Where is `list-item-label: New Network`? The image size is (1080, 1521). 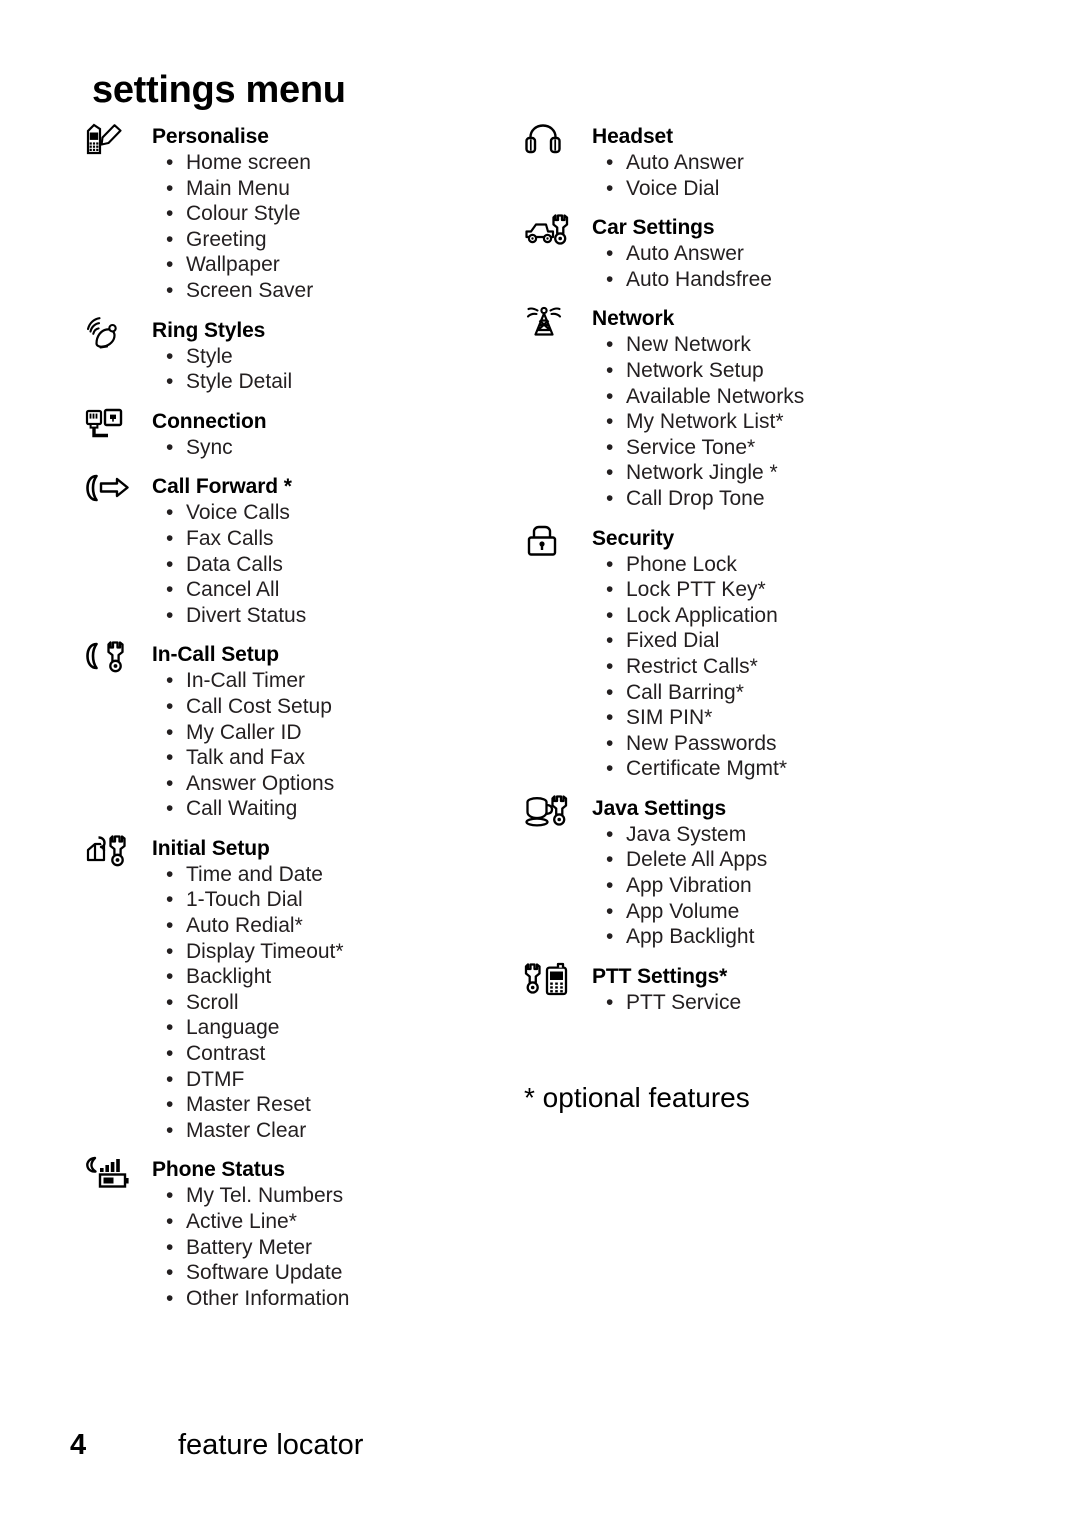
list-item-label: New Network is located at coordinates (688, 345).